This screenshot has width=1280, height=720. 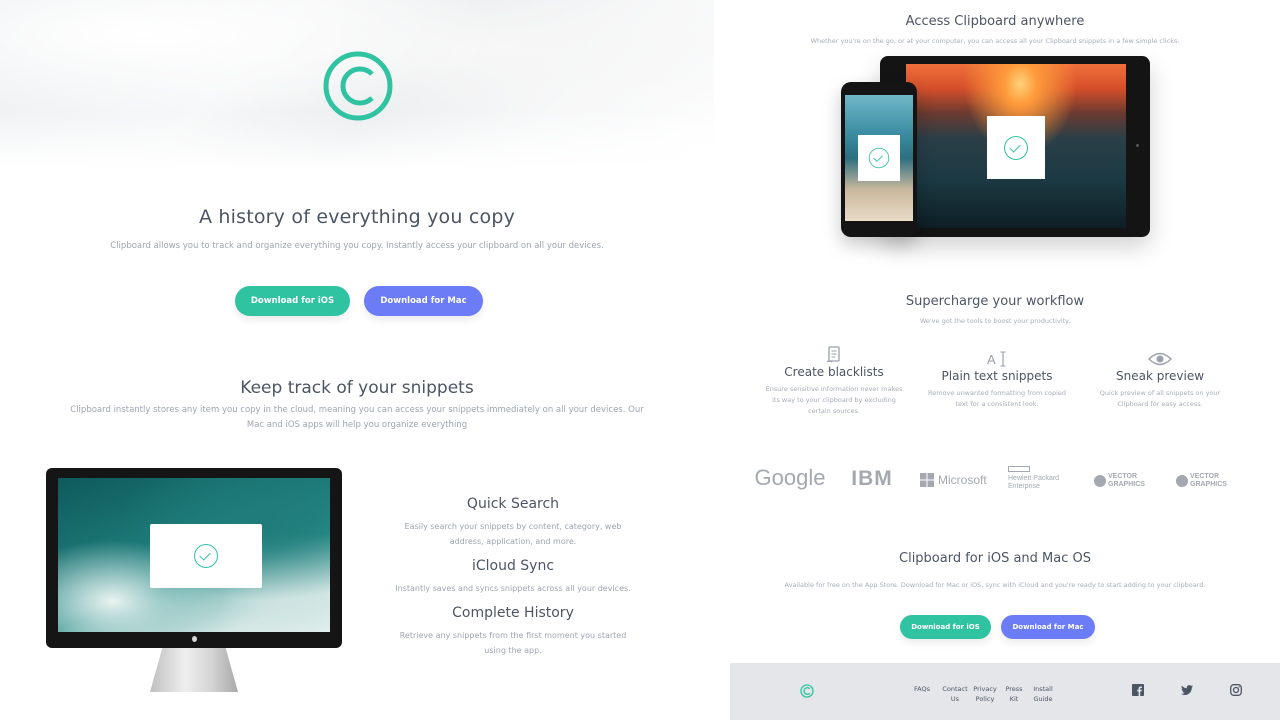 What do you see at coordinates (513, 650) in the screenshot?
I see `feature-complete-history-desc-line2: using the app.` at bounding box center [513, 650].